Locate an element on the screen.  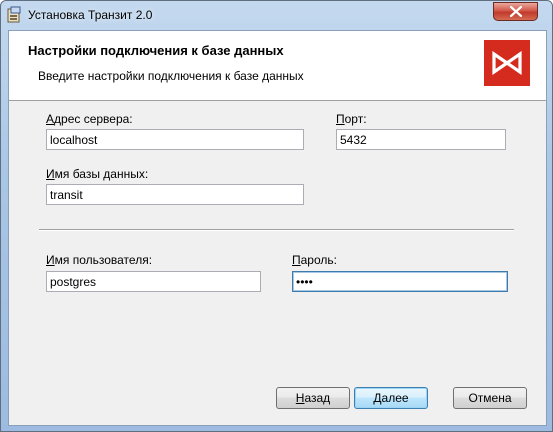
username-input is located at coordinates (153, 281).